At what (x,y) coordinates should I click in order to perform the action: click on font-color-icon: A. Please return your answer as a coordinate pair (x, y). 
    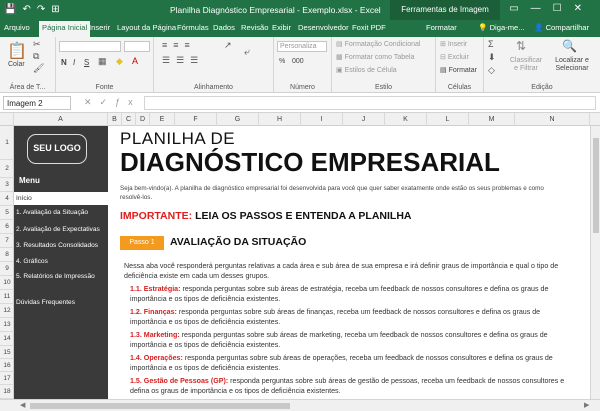
    Looking at the image, I should click on (135, 61).